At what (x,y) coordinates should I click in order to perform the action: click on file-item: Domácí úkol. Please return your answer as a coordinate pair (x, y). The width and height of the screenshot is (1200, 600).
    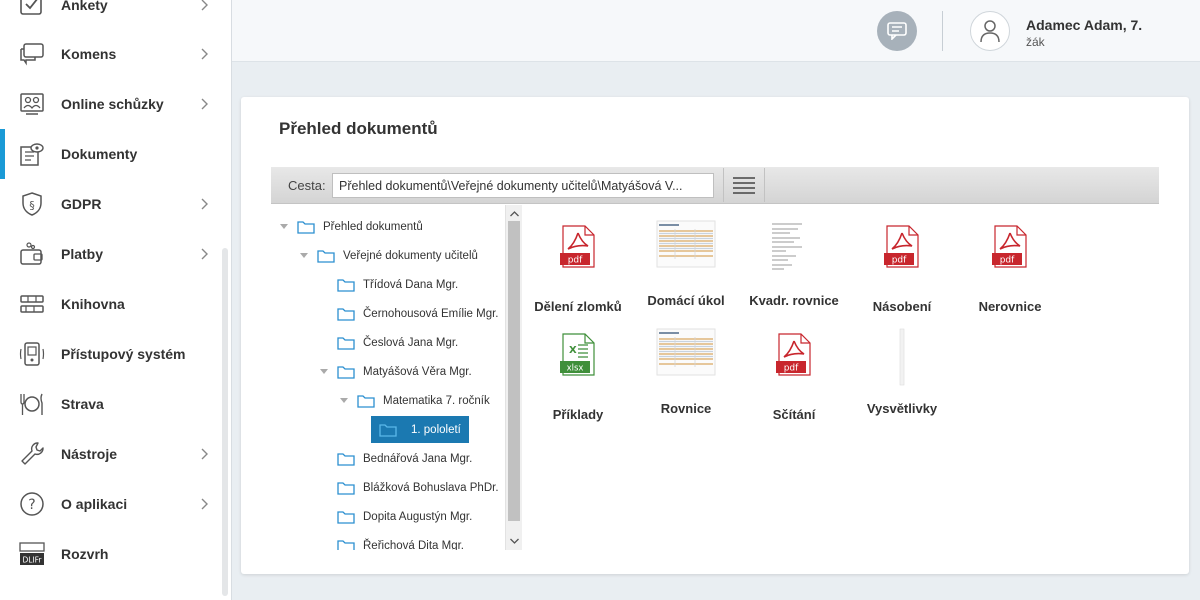
    Looking at the image, I should click on (686, 269).